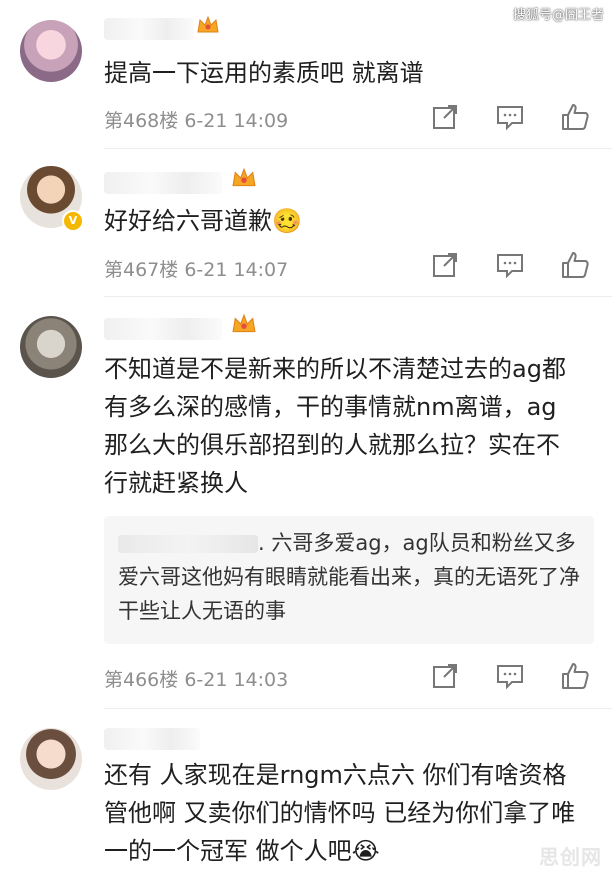  I want to click on floor-number: 第467楼, so click(141, 270).